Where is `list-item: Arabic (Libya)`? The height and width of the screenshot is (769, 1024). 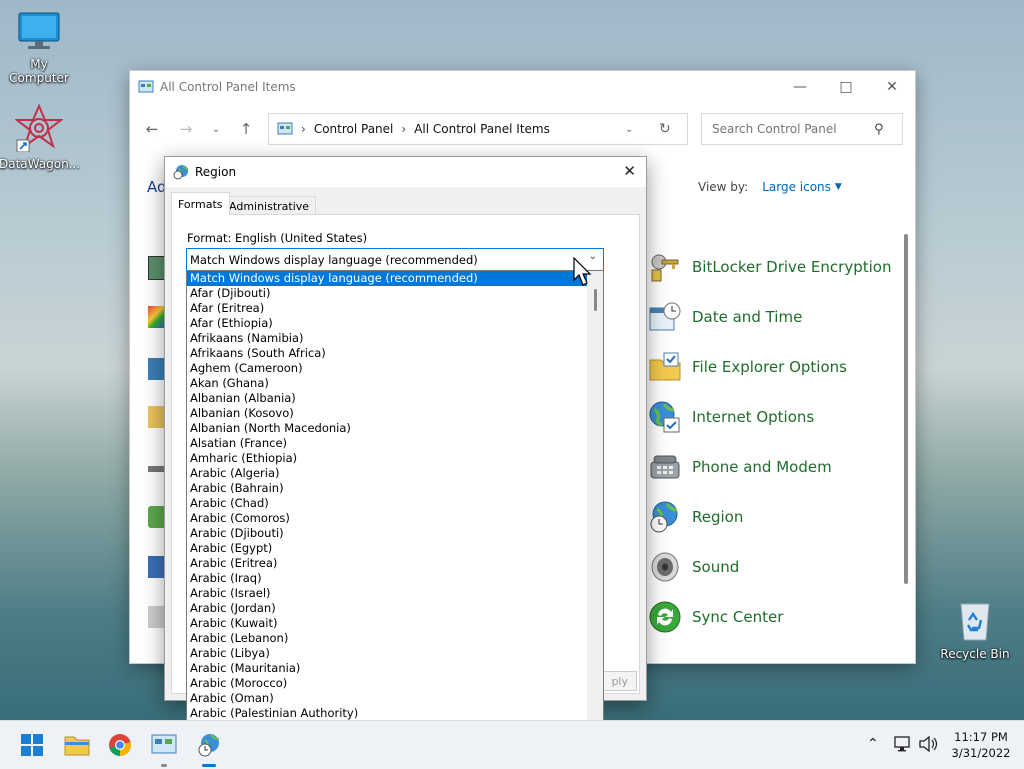
list-item: Arabic (Libya) is located at coordinates (395, 653).